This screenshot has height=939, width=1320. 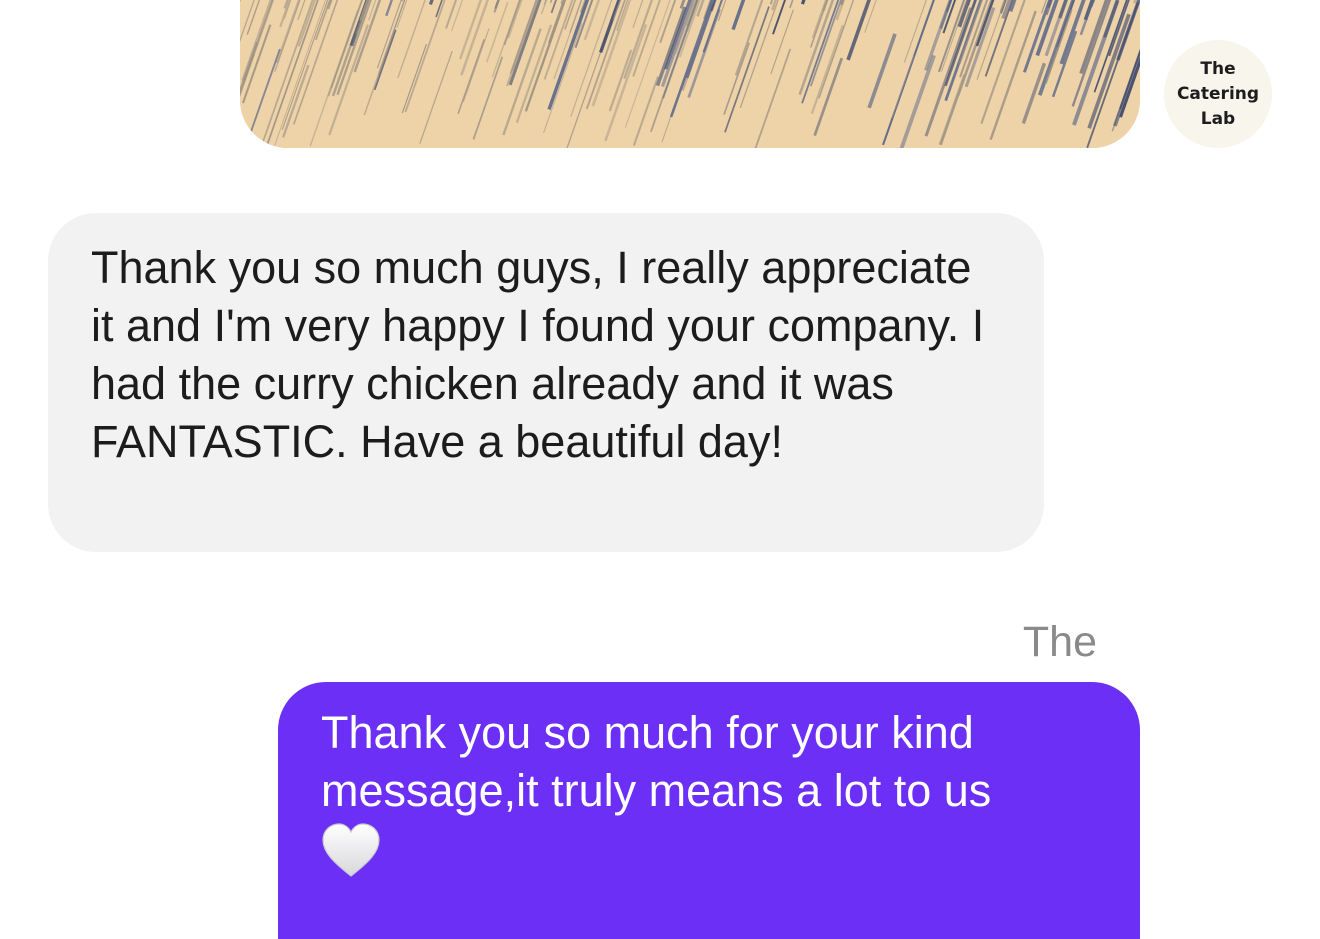 I want to click on photo-thumbnail, so click(x=690, y=74).